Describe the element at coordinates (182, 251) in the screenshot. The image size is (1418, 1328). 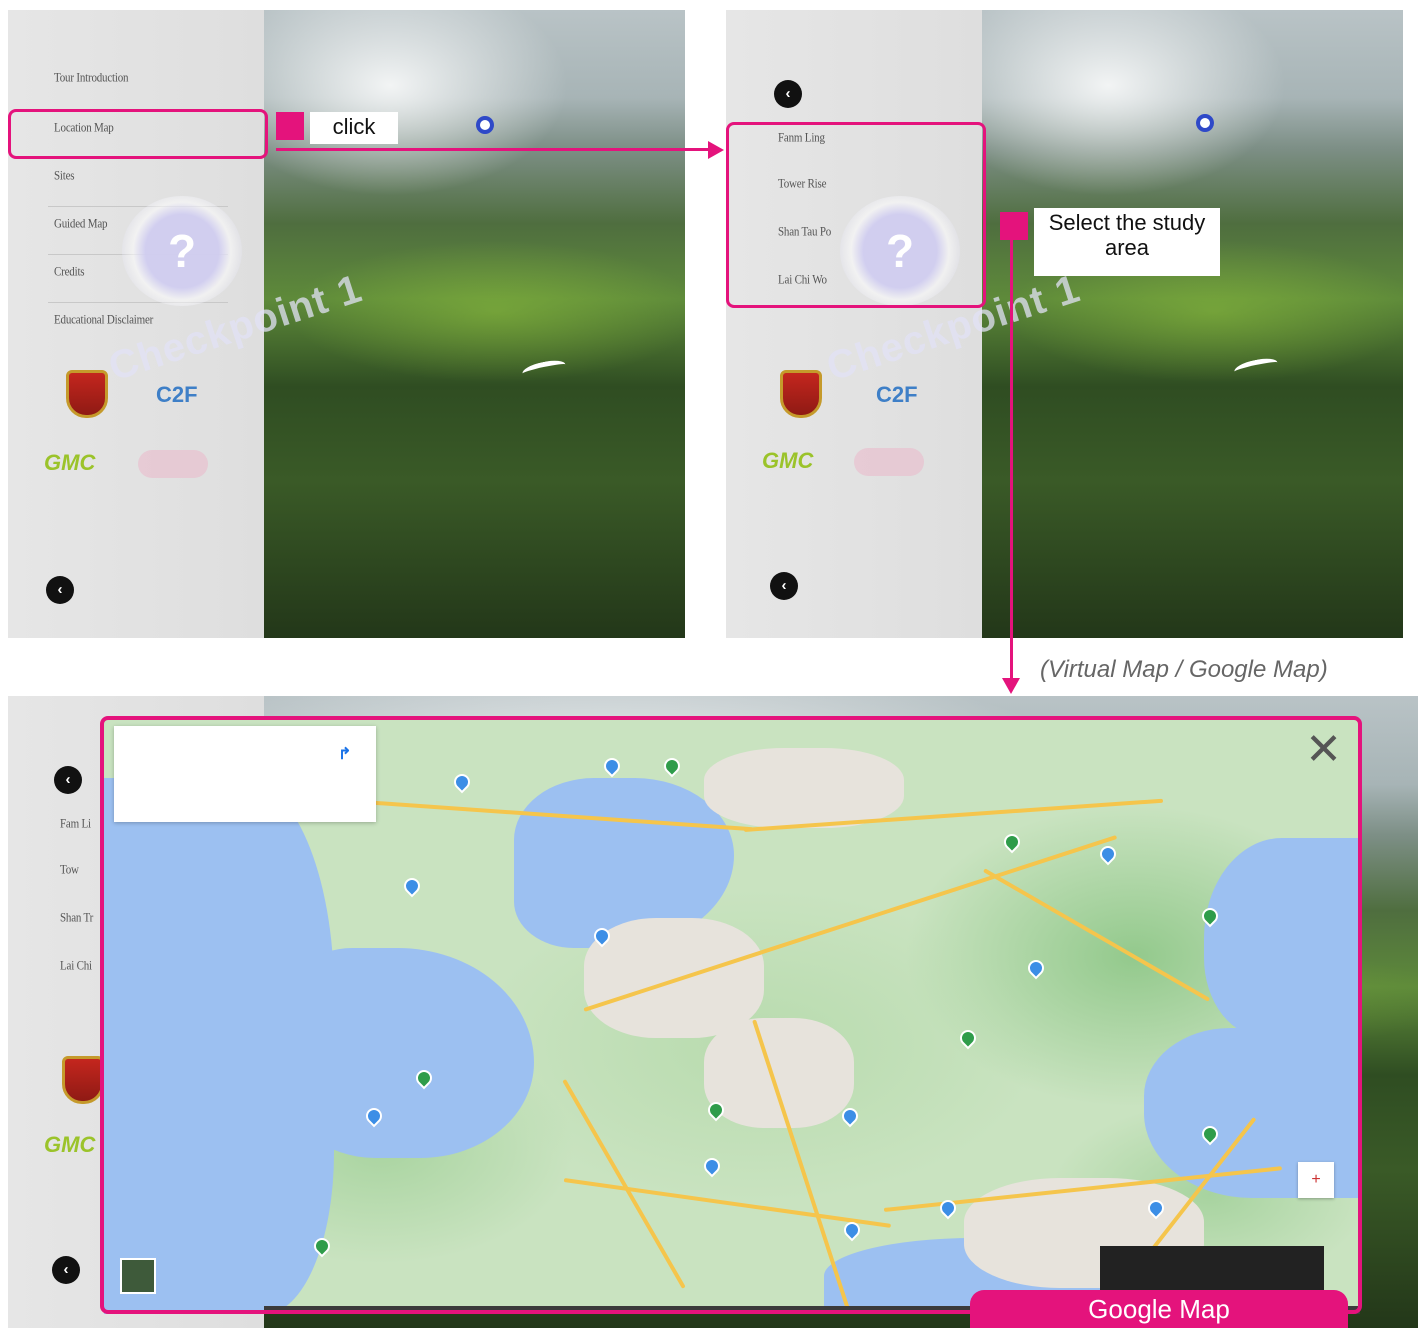
I see `help-icon: ?` at that location.